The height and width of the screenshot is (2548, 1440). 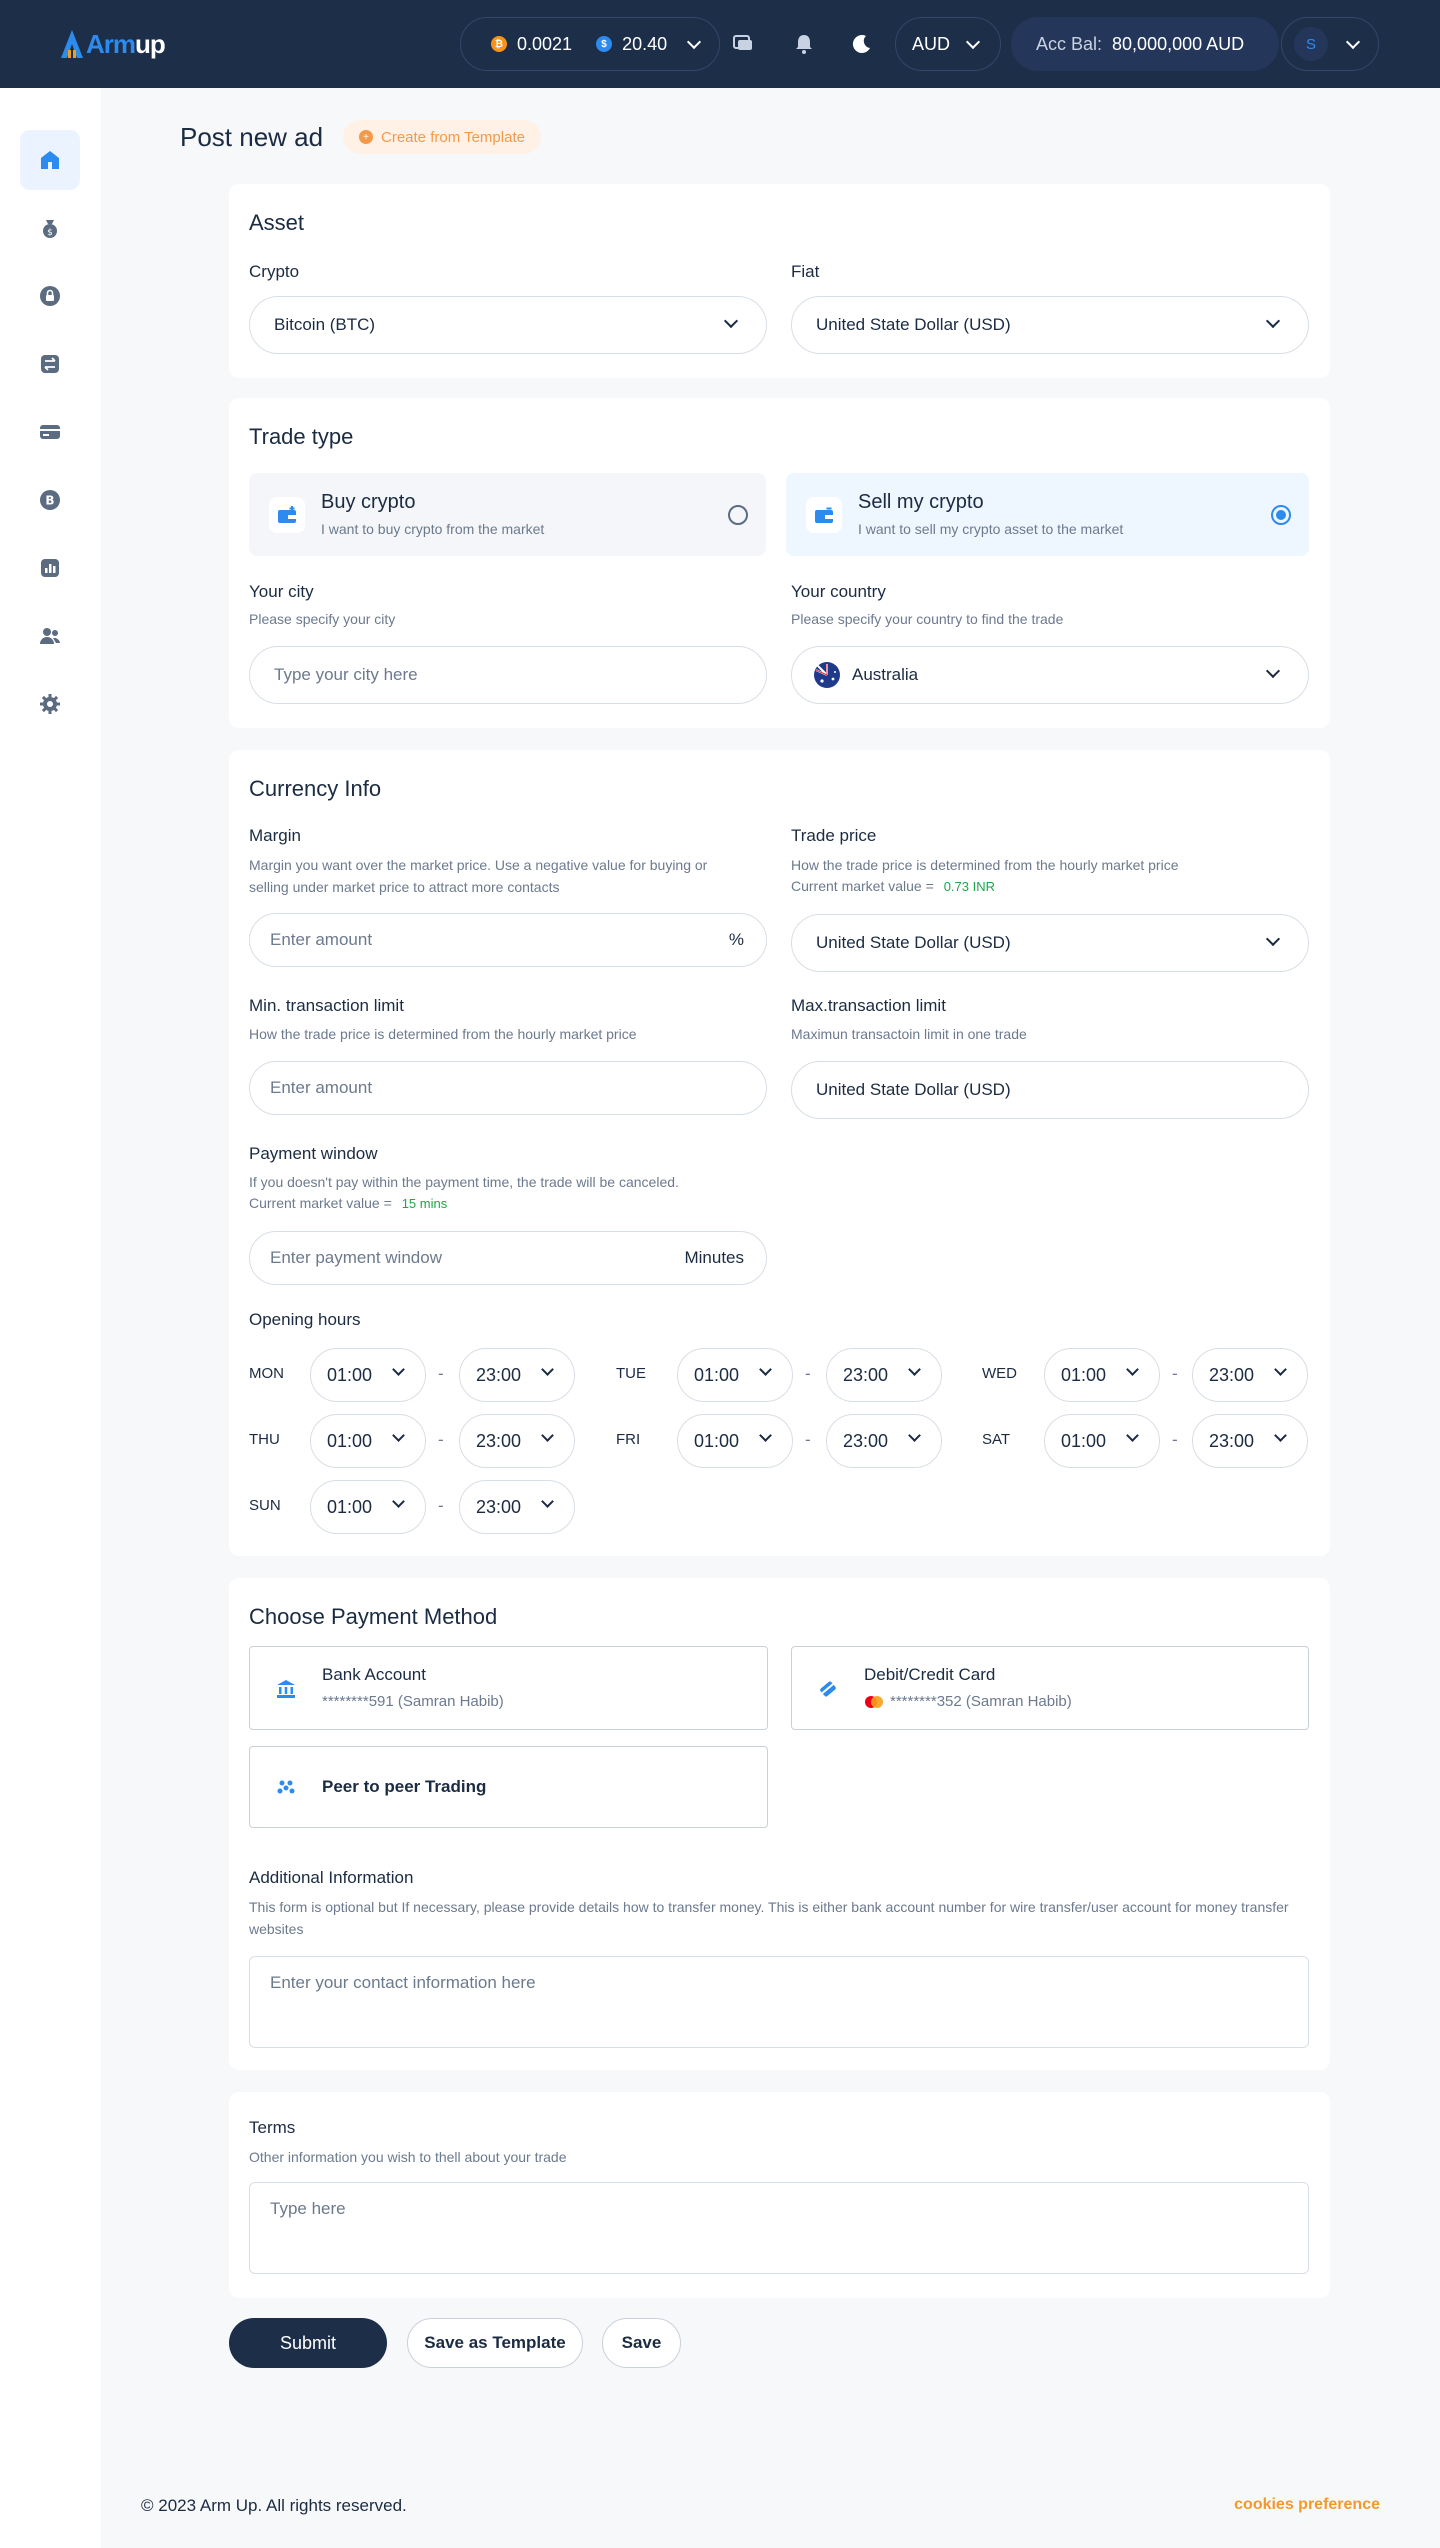 I want to click on sidebar-item-home, so click(x=50, y=160).